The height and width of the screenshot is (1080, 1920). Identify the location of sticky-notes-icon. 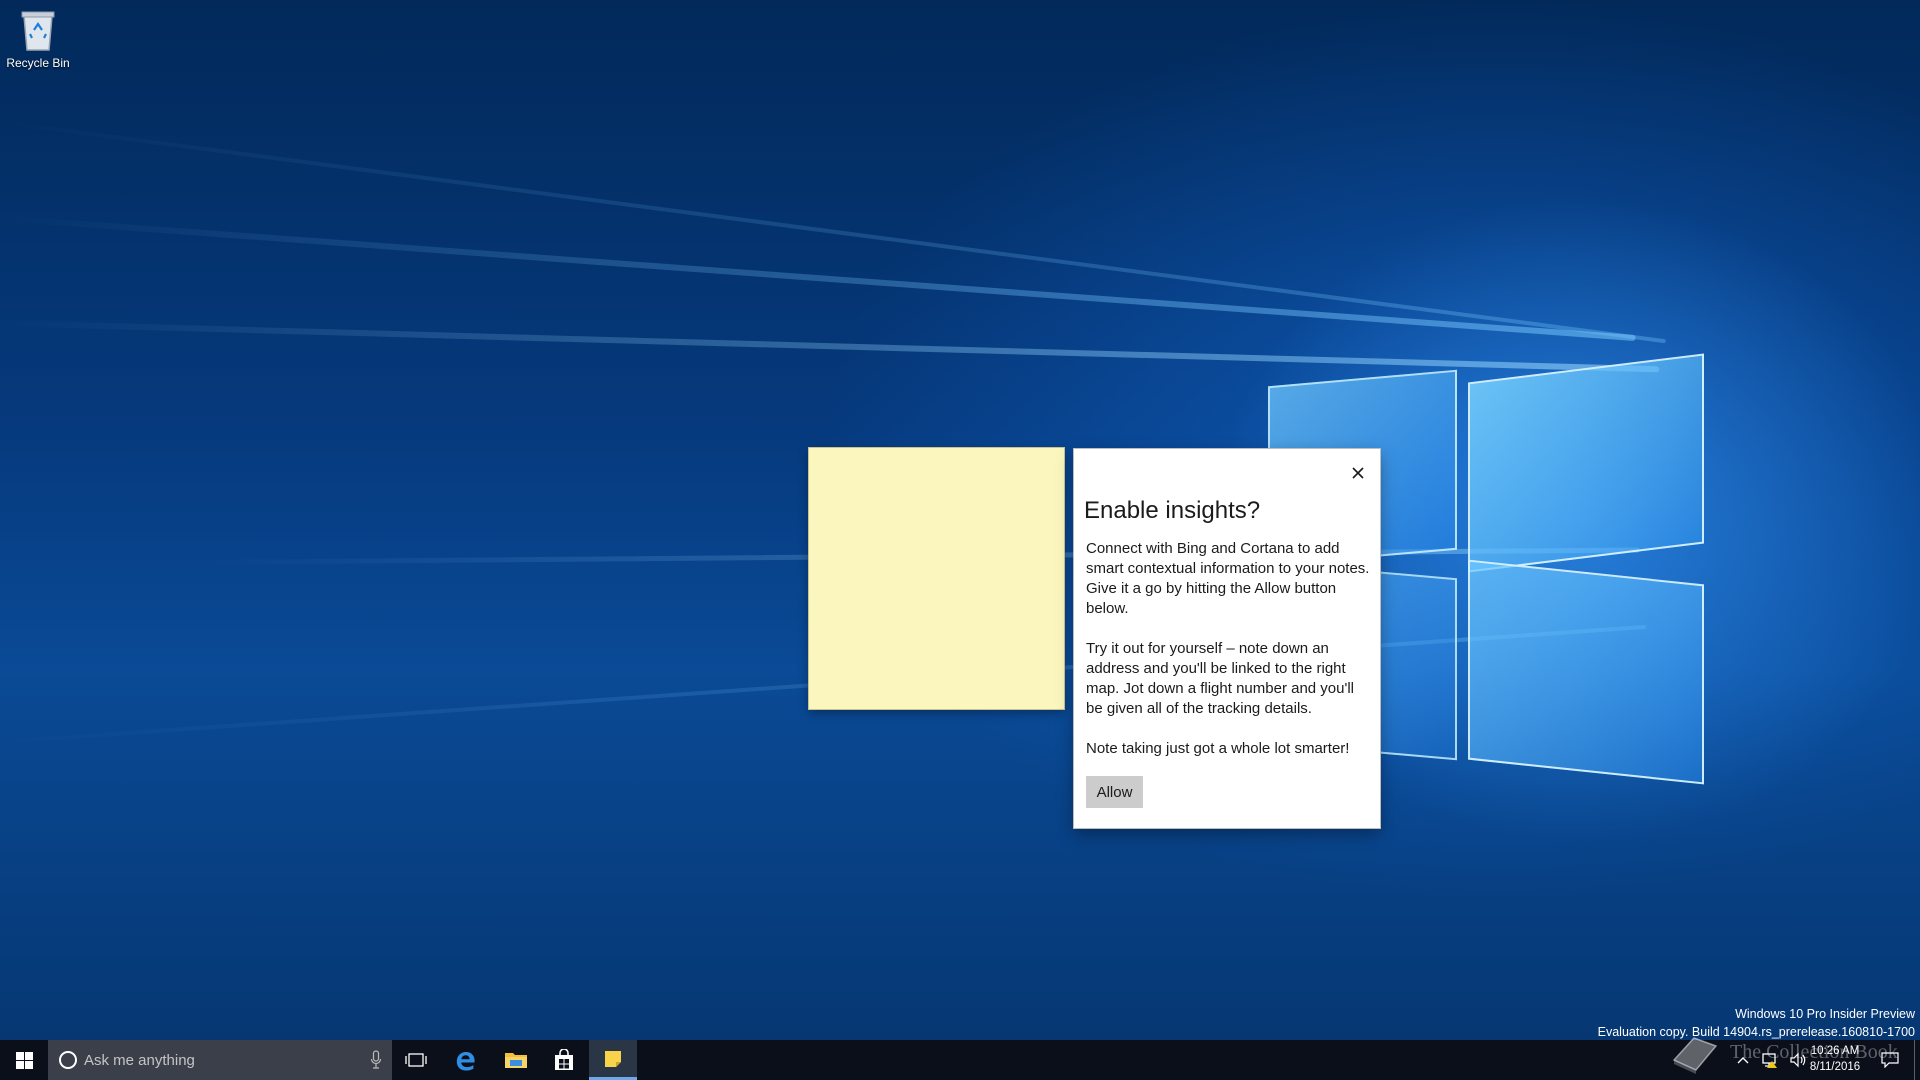
(613, 1058).